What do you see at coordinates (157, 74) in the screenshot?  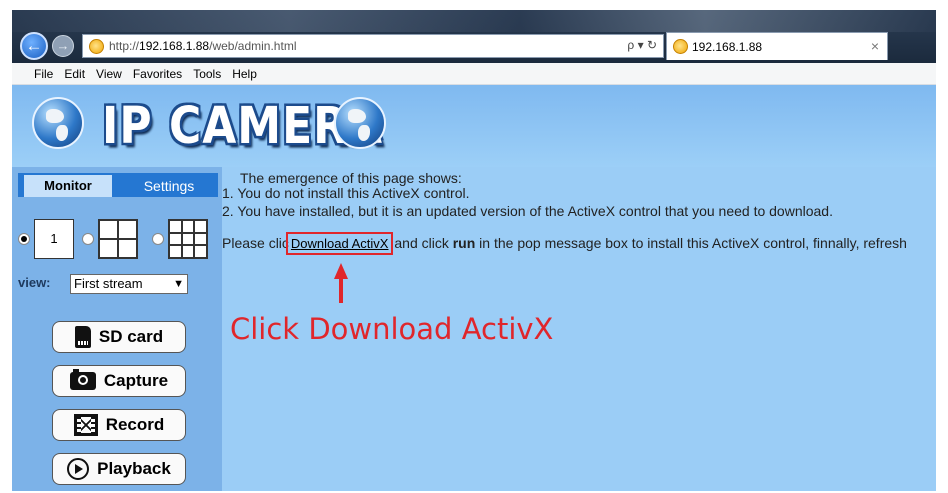 I see `menu-favorites: Favorites` at bounding box center [157, 74].